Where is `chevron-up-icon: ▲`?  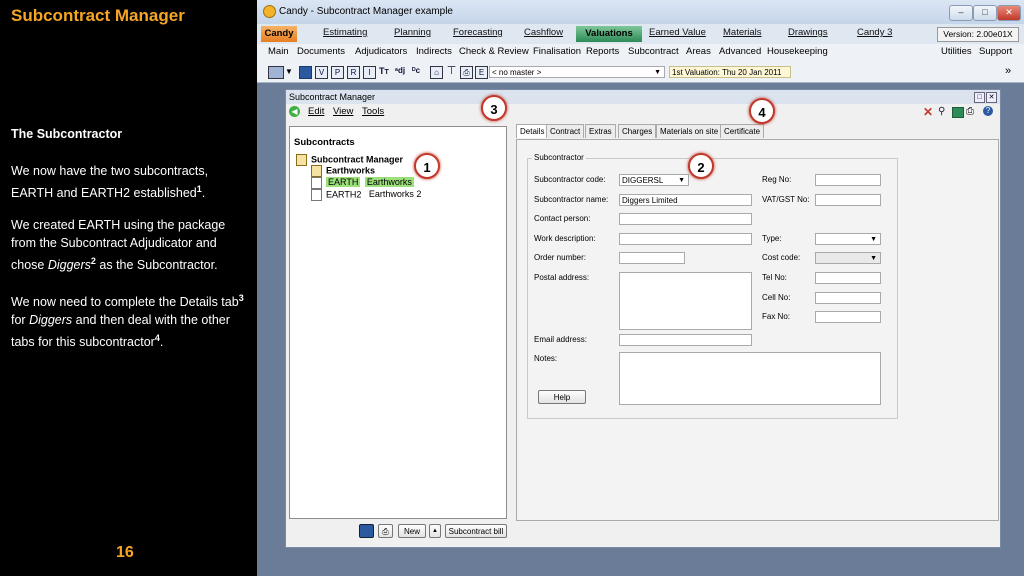
chevron-up-icon: ▲ is located at coordinates (435, 531).